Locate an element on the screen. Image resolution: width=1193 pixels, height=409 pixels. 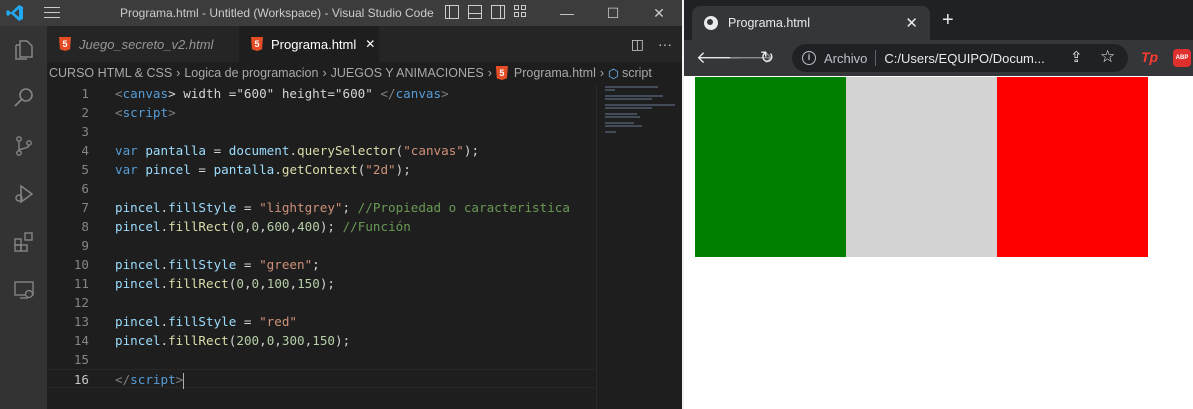
code-line: 5 var pincel = pantalla.getContext("2d"); is located at coordinates (321, 169).